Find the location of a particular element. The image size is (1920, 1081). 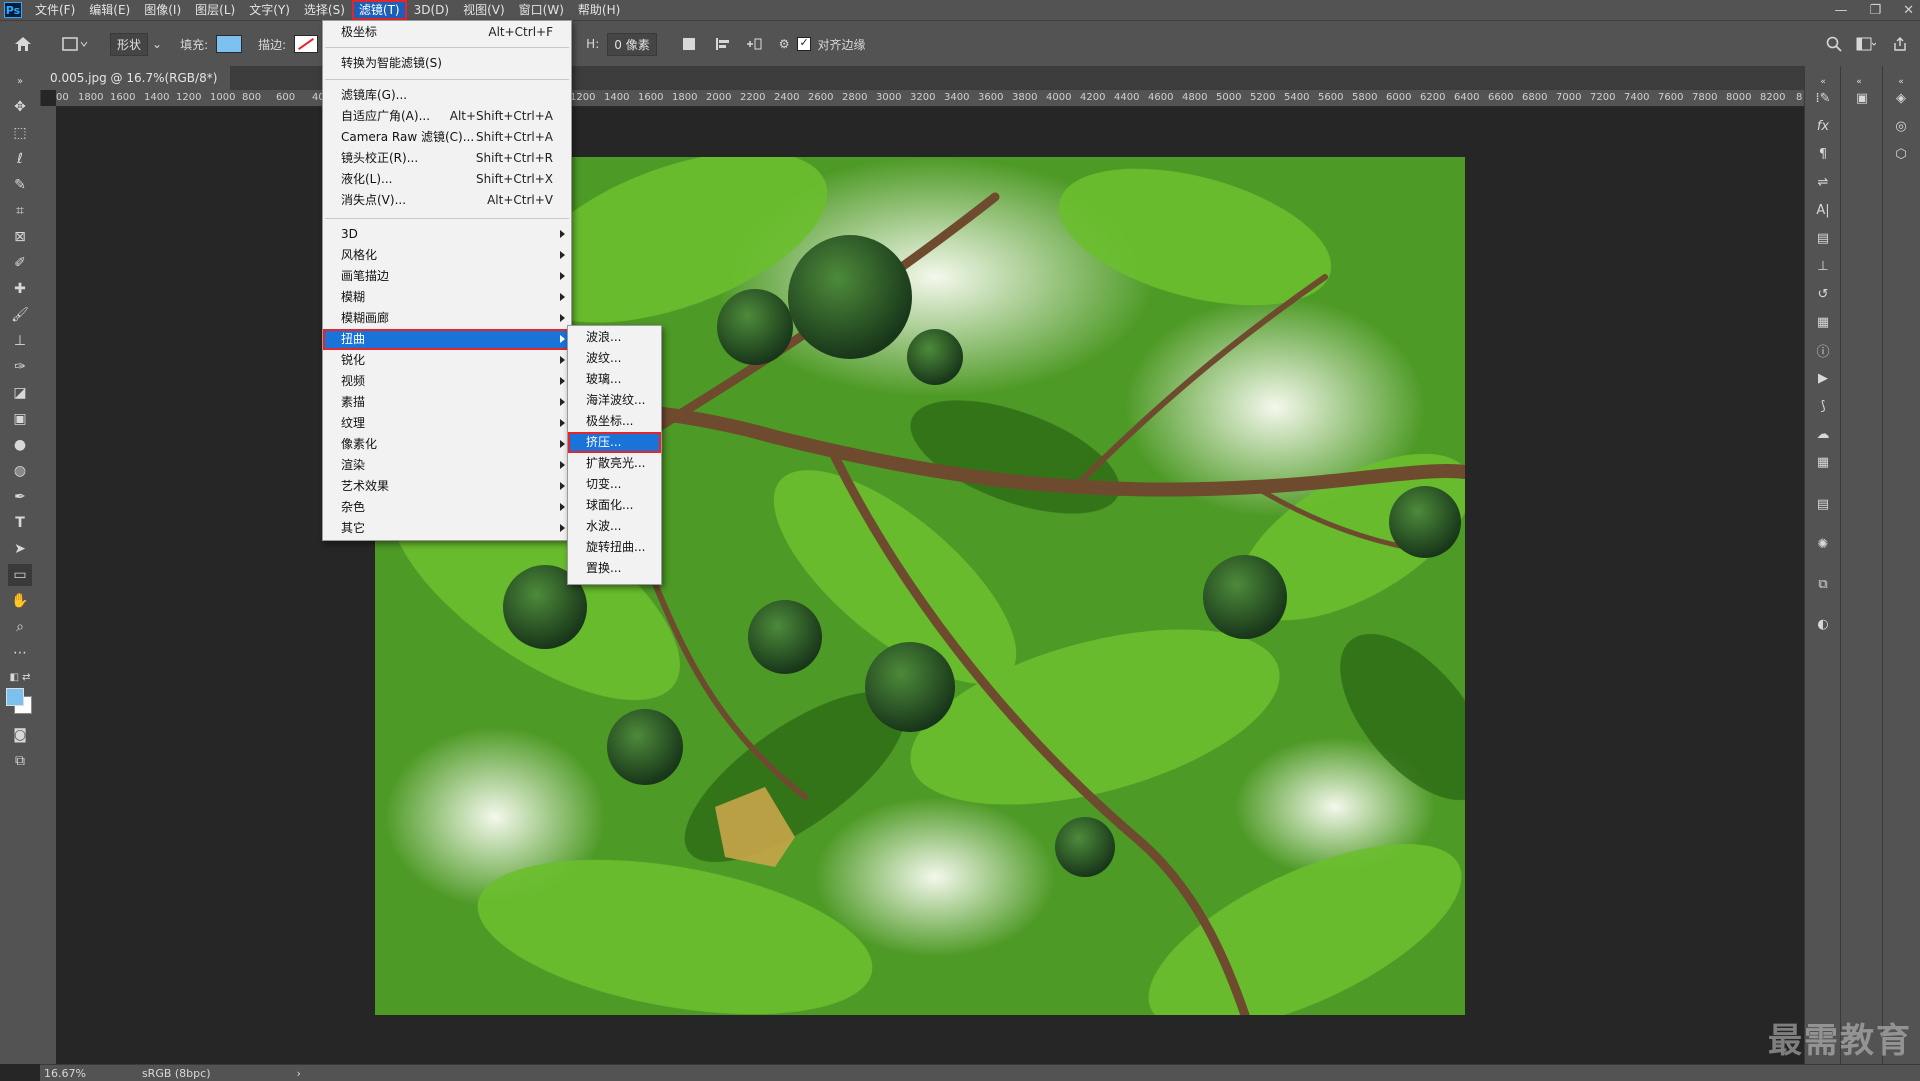

actions-play-icon: ▶ is located at coordinates (1823, 378).